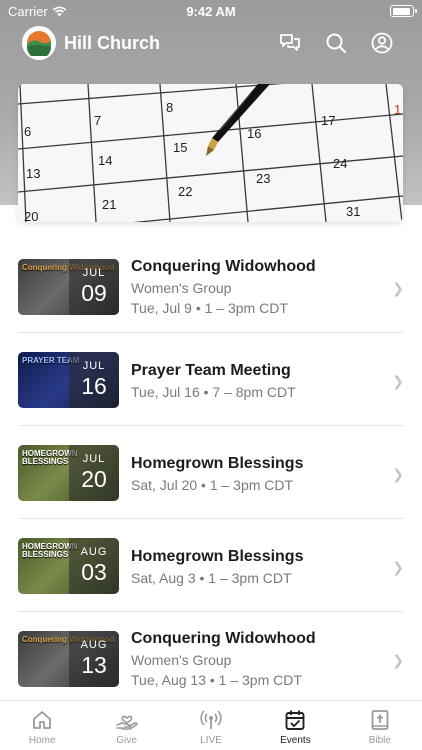 The image size is (422, 750). Describe the element at coordinates (94, 293) in the screenshot. I see `event-day: 09` at that location.